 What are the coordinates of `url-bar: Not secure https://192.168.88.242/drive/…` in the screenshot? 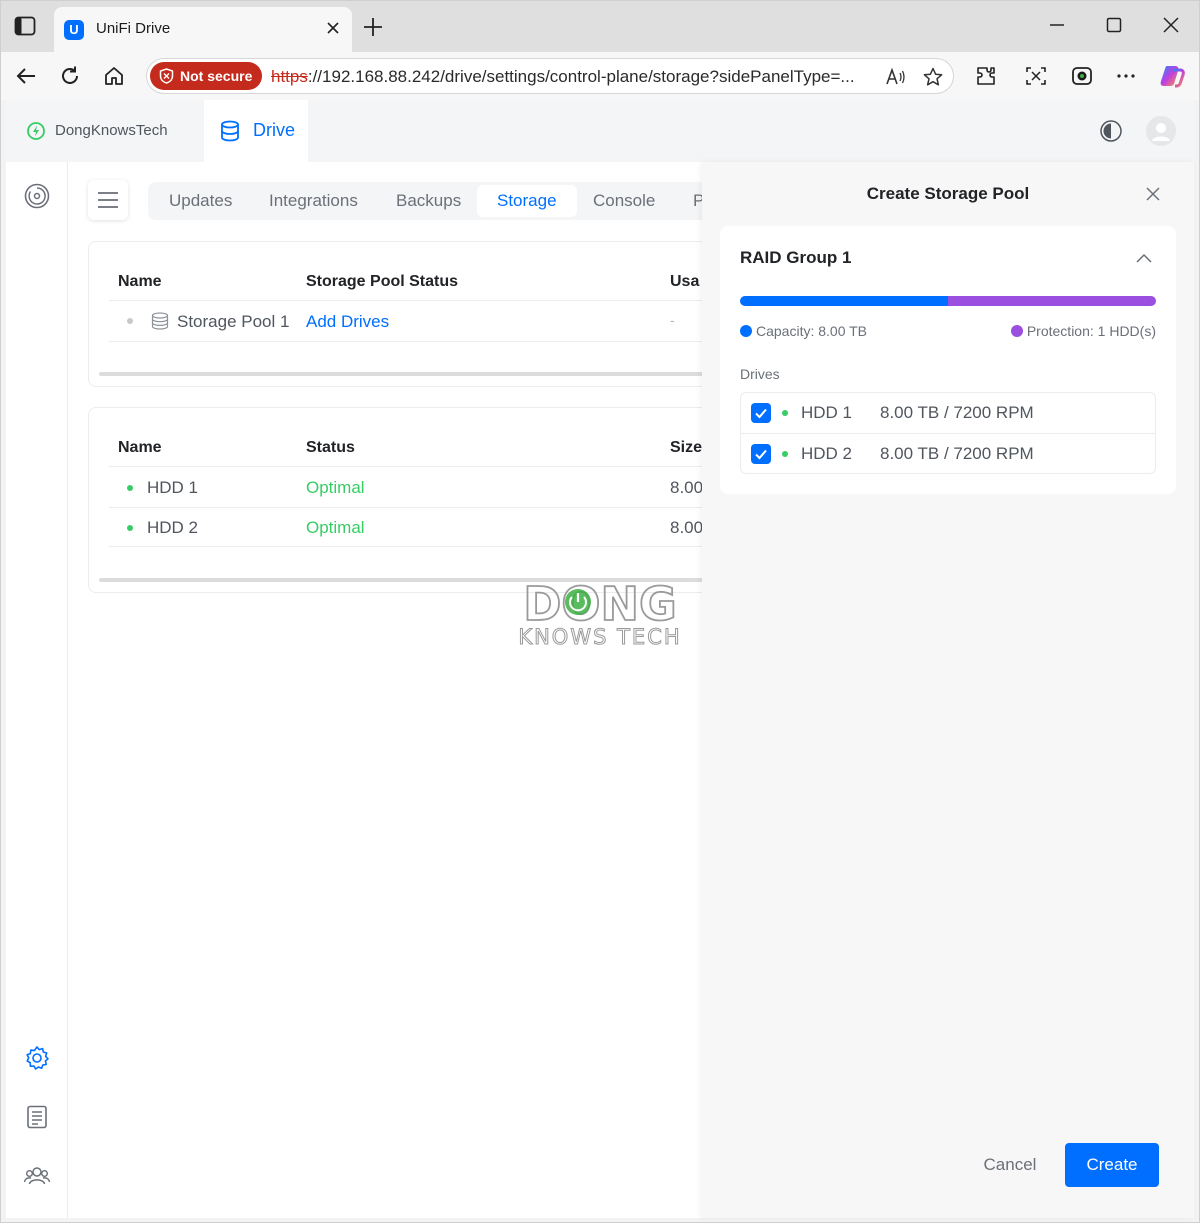 It's located at (550, 76).